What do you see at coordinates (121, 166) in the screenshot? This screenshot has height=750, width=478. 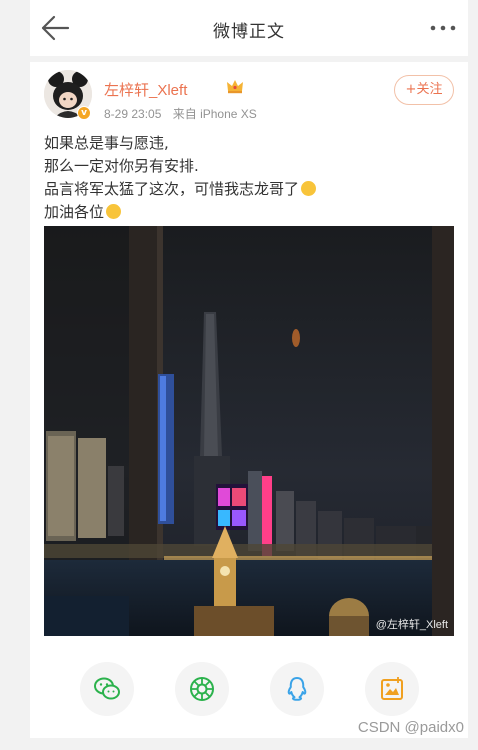 I see `post-text-line: 那么一定对你另有安排.` at bounding box center [121, 166].